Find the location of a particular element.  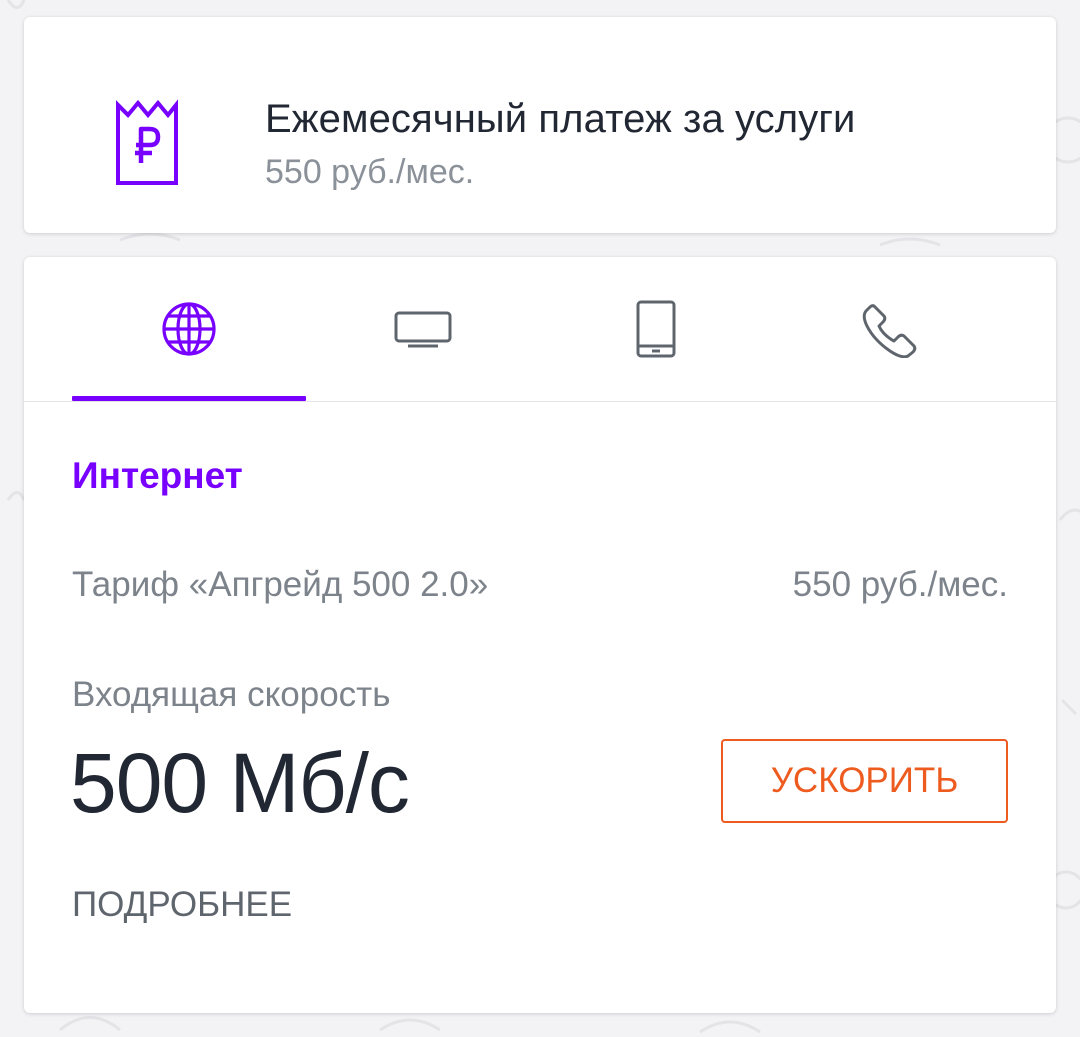

tab-tv is located at coordinates (423, 329).